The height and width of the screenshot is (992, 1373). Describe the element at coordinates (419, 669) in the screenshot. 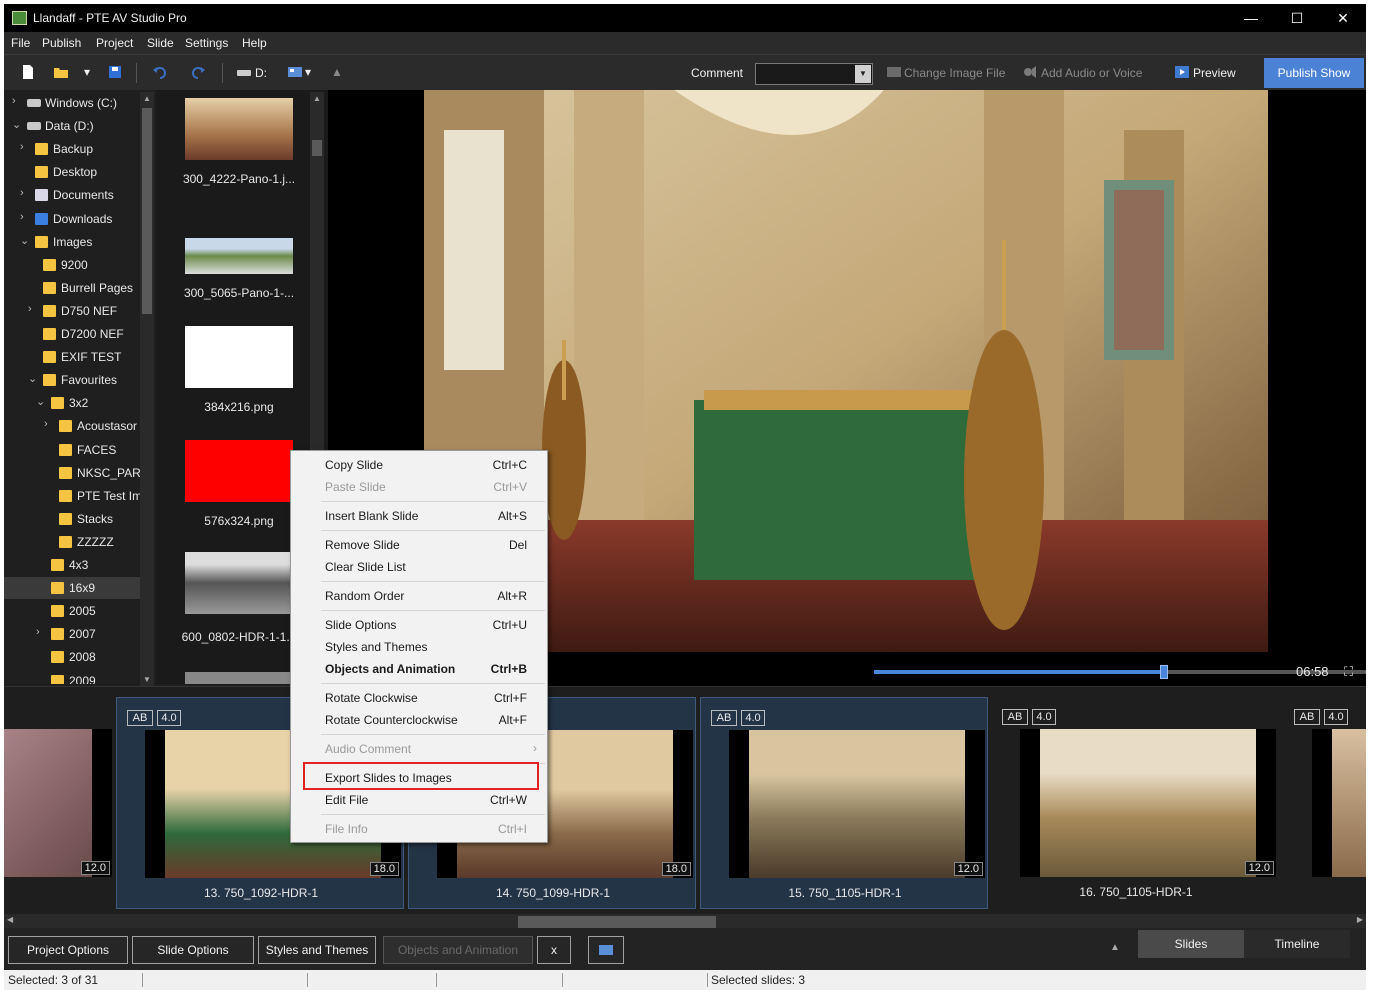

I see `menu-item-objects-and-animation: Objects and Animation Ctrl+B` at that location.